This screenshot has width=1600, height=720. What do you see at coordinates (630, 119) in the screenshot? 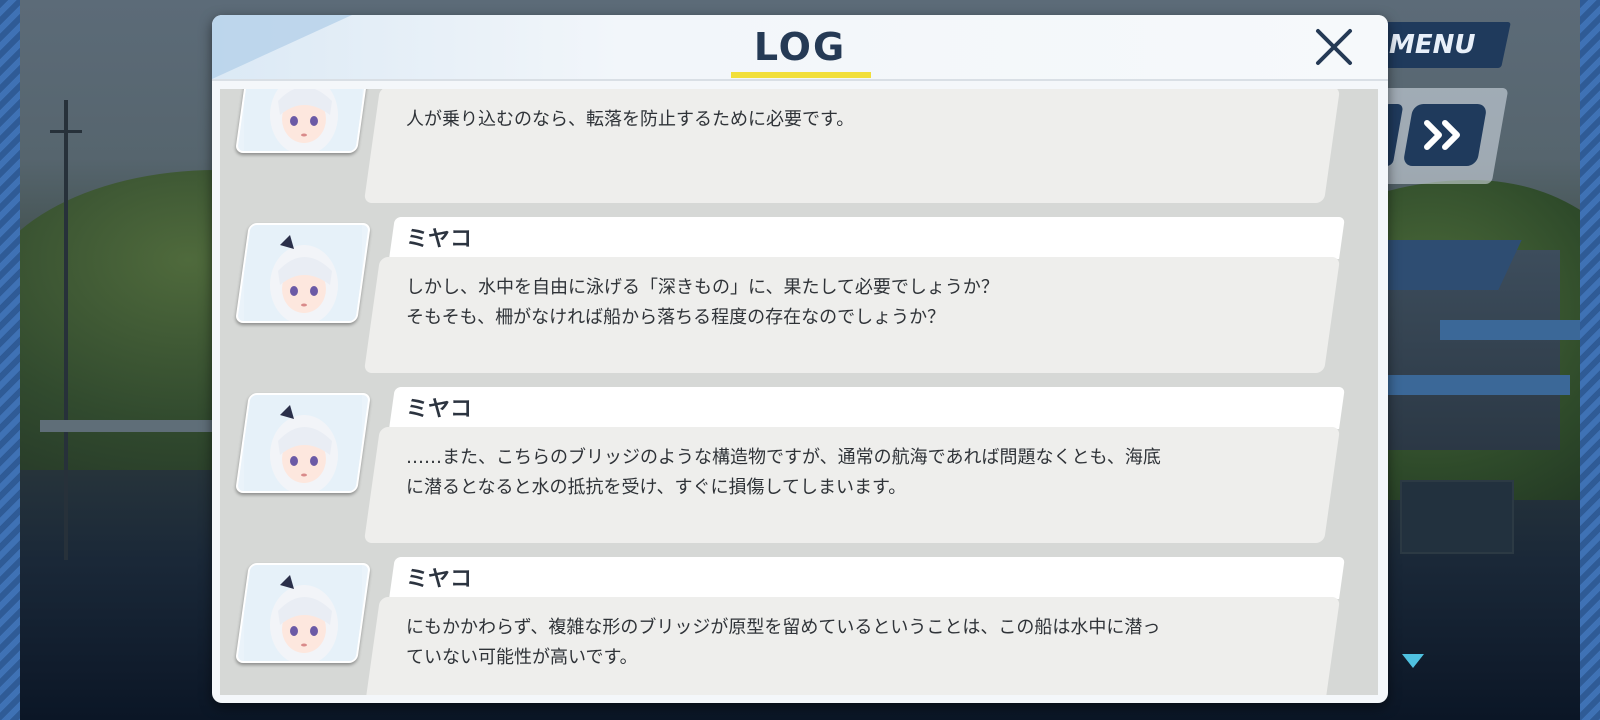
I see `dialog-line: 人が乗り込むのなら、転落を防止するために必要です。` at bounding box center [630, 119].